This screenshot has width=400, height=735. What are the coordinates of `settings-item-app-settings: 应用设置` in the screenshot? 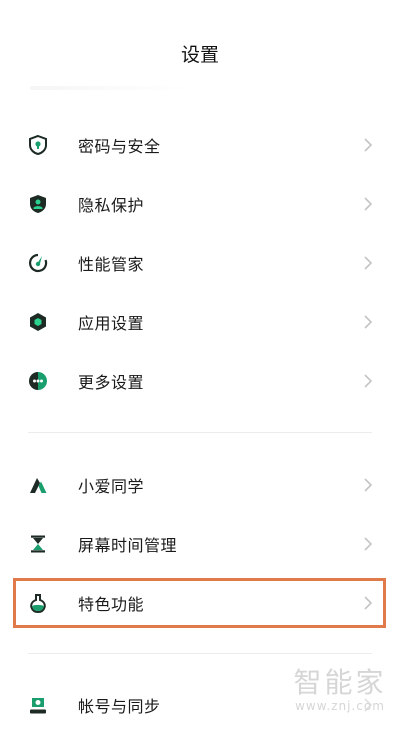 It's located at (200, 322).